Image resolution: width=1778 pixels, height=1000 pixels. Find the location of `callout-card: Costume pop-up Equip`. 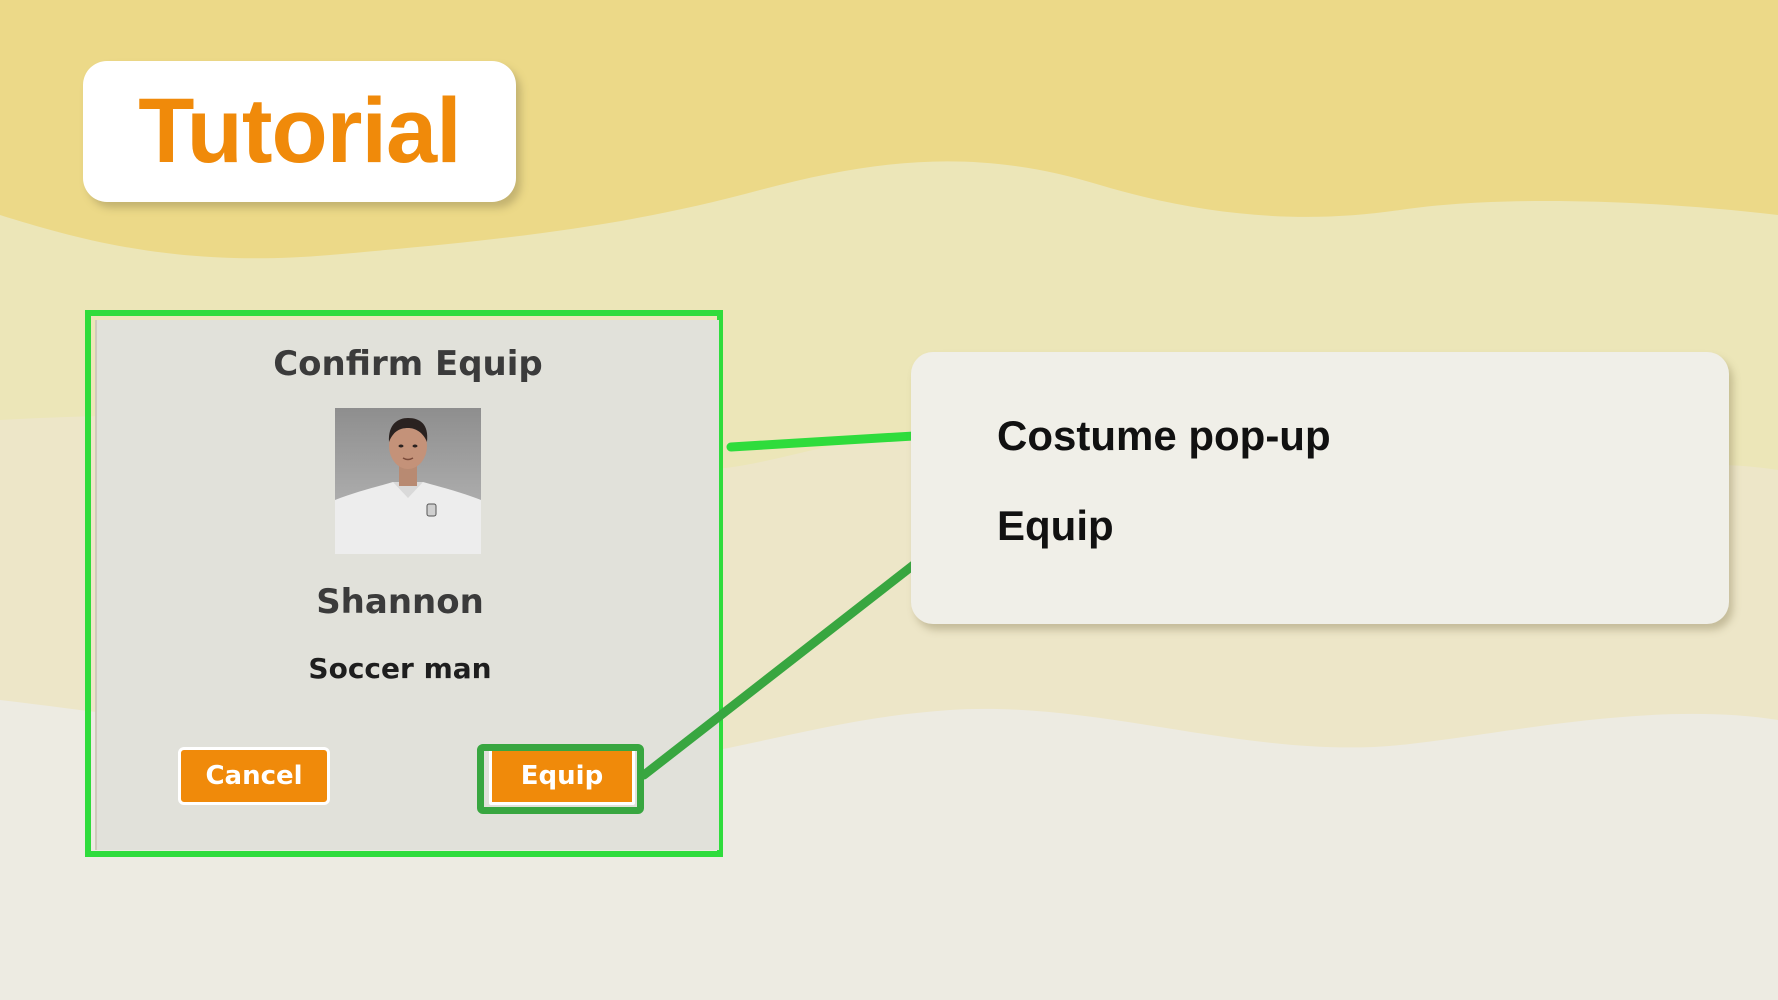

callout-card: Costume pop-up Equip is located at coordinates (1320, 488).